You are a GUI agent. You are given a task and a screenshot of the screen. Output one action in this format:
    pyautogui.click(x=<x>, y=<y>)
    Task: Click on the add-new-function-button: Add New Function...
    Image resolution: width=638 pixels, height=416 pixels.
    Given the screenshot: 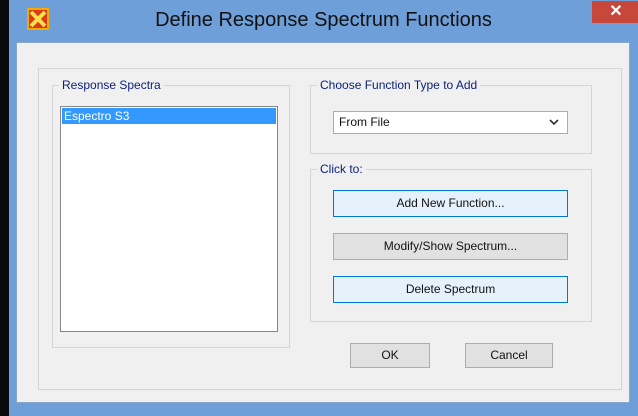 What is the action you would take?
    pyautogui.click(x=450, y=203)
    